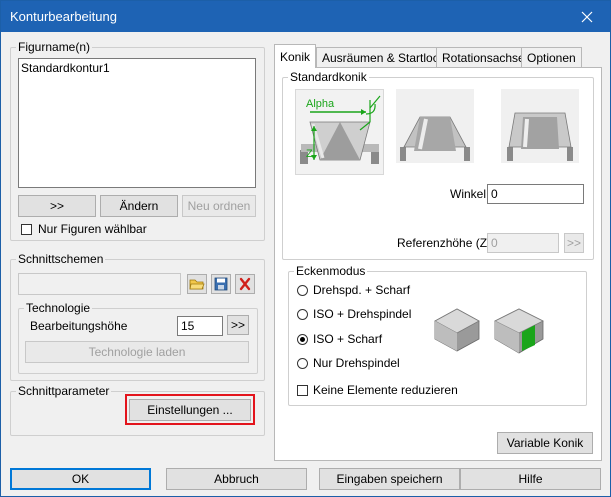  I want to click on ref-height-label: Referenzhöhe (Z), so click(444, 243).